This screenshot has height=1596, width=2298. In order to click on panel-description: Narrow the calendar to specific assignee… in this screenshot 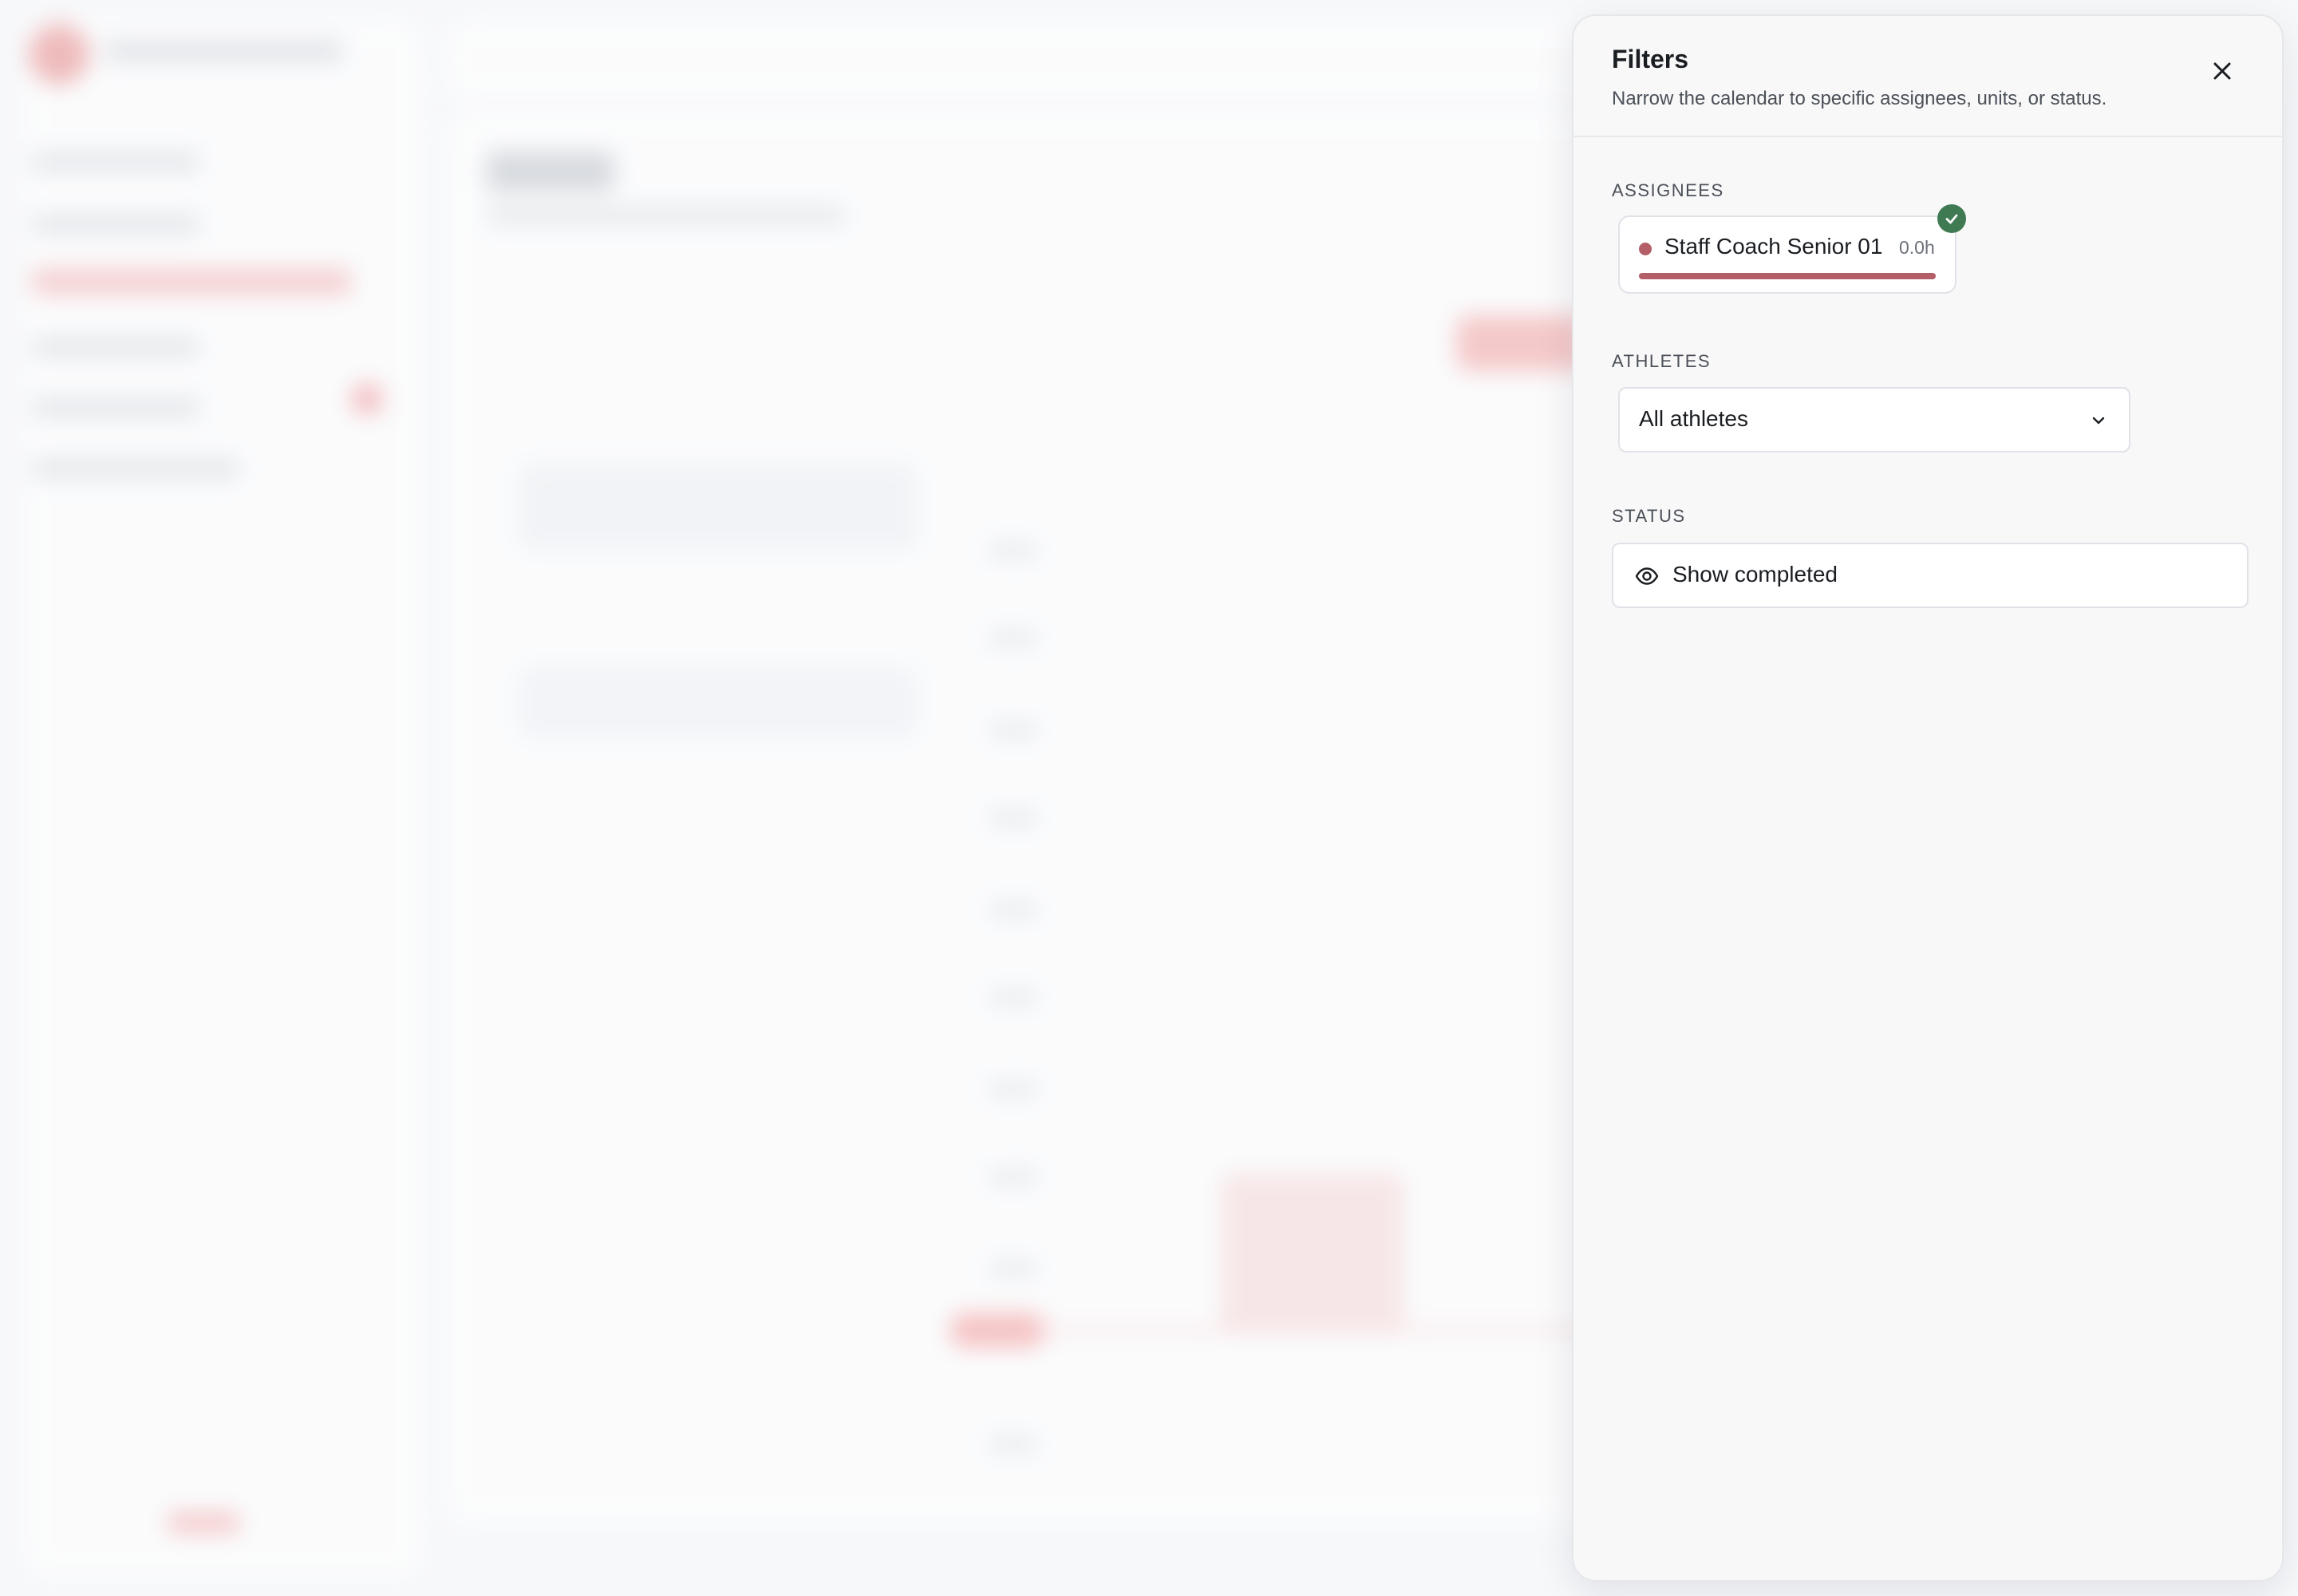, I will do `click(1860, 98)`.